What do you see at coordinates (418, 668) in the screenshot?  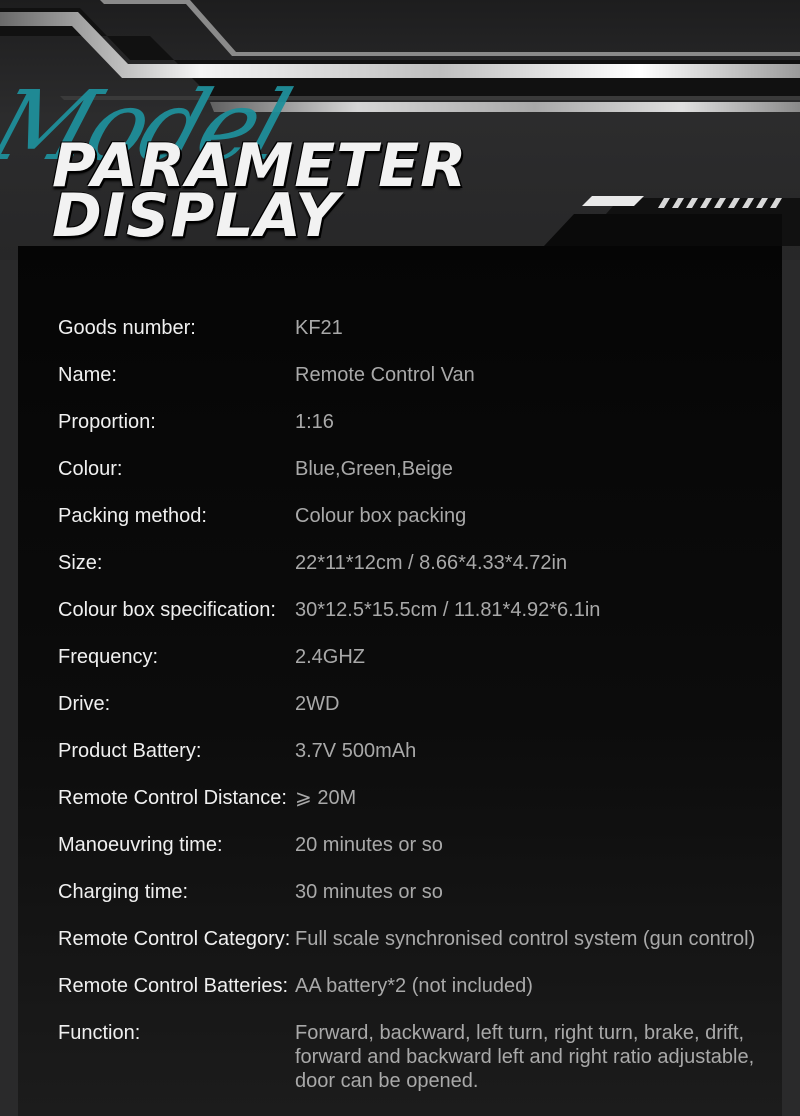 I see `spec-row-frequency: Frequency: 2.4GHZ` at bounding box center [418, 668].